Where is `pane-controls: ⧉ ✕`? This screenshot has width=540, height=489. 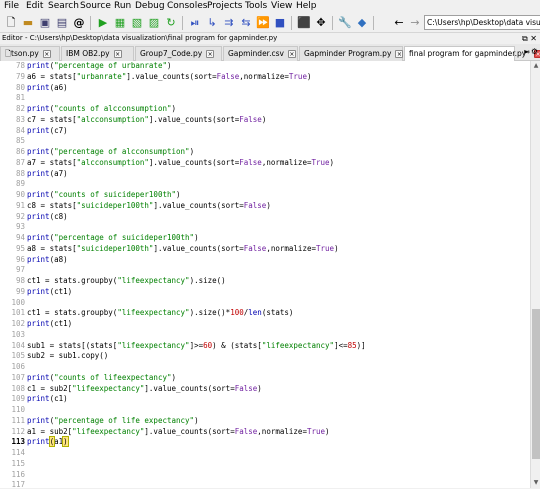
pane-controls: ⧉ ✕ is located at coordinates (529, 38).